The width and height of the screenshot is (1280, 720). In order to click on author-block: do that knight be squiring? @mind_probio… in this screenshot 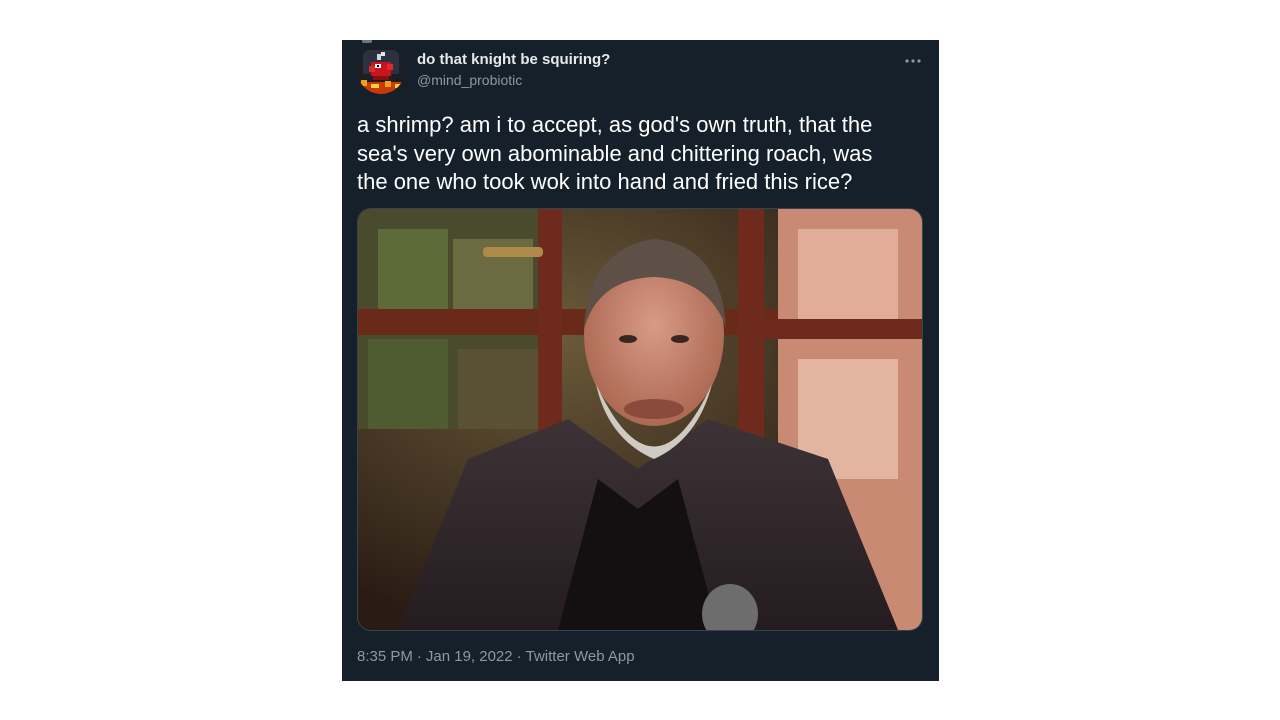, I will do `click(513, 70)`.